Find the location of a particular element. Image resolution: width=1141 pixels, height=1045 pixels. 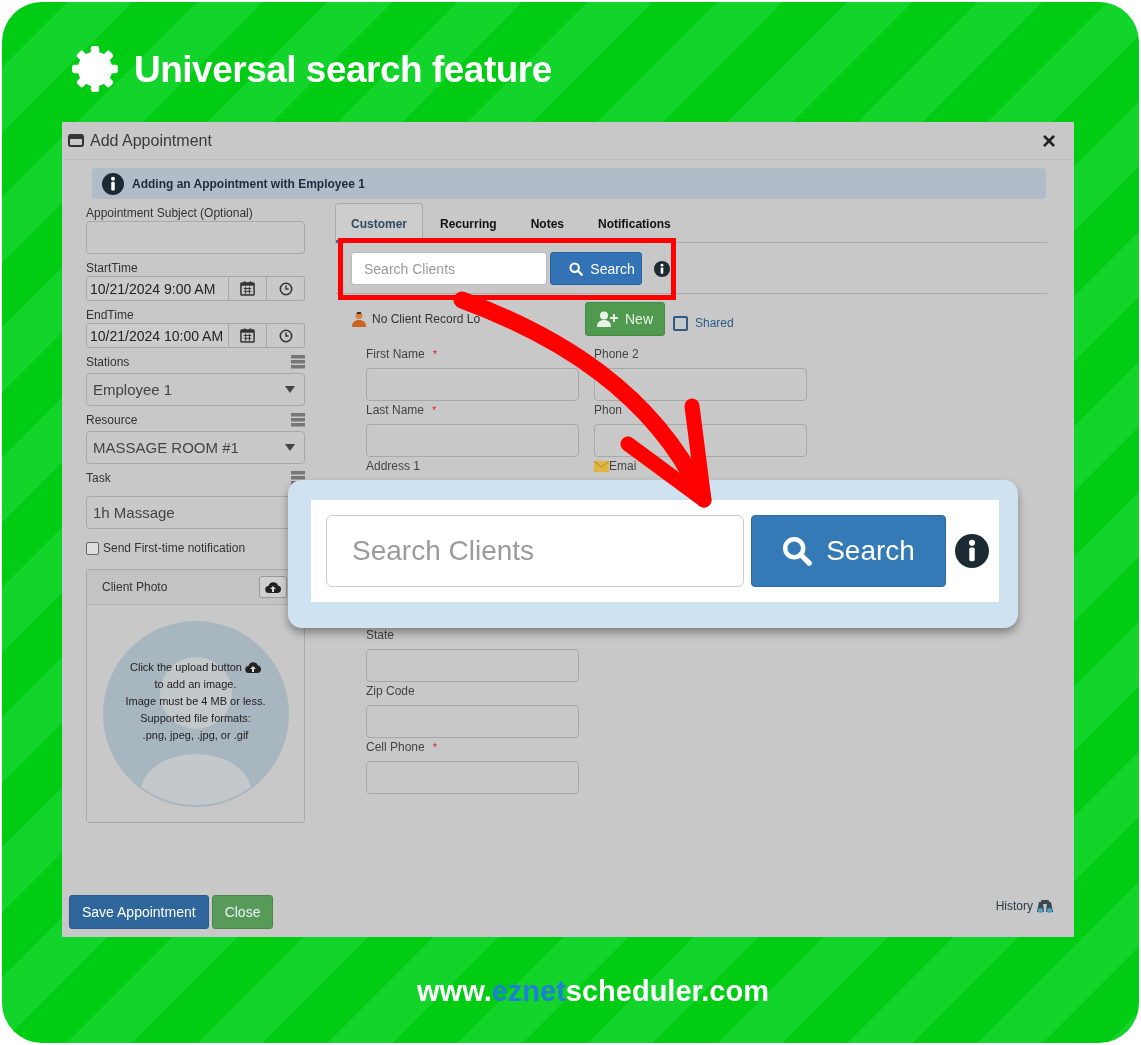

client-status-text: No Client Record Lo is located at coordinates (426, 319).